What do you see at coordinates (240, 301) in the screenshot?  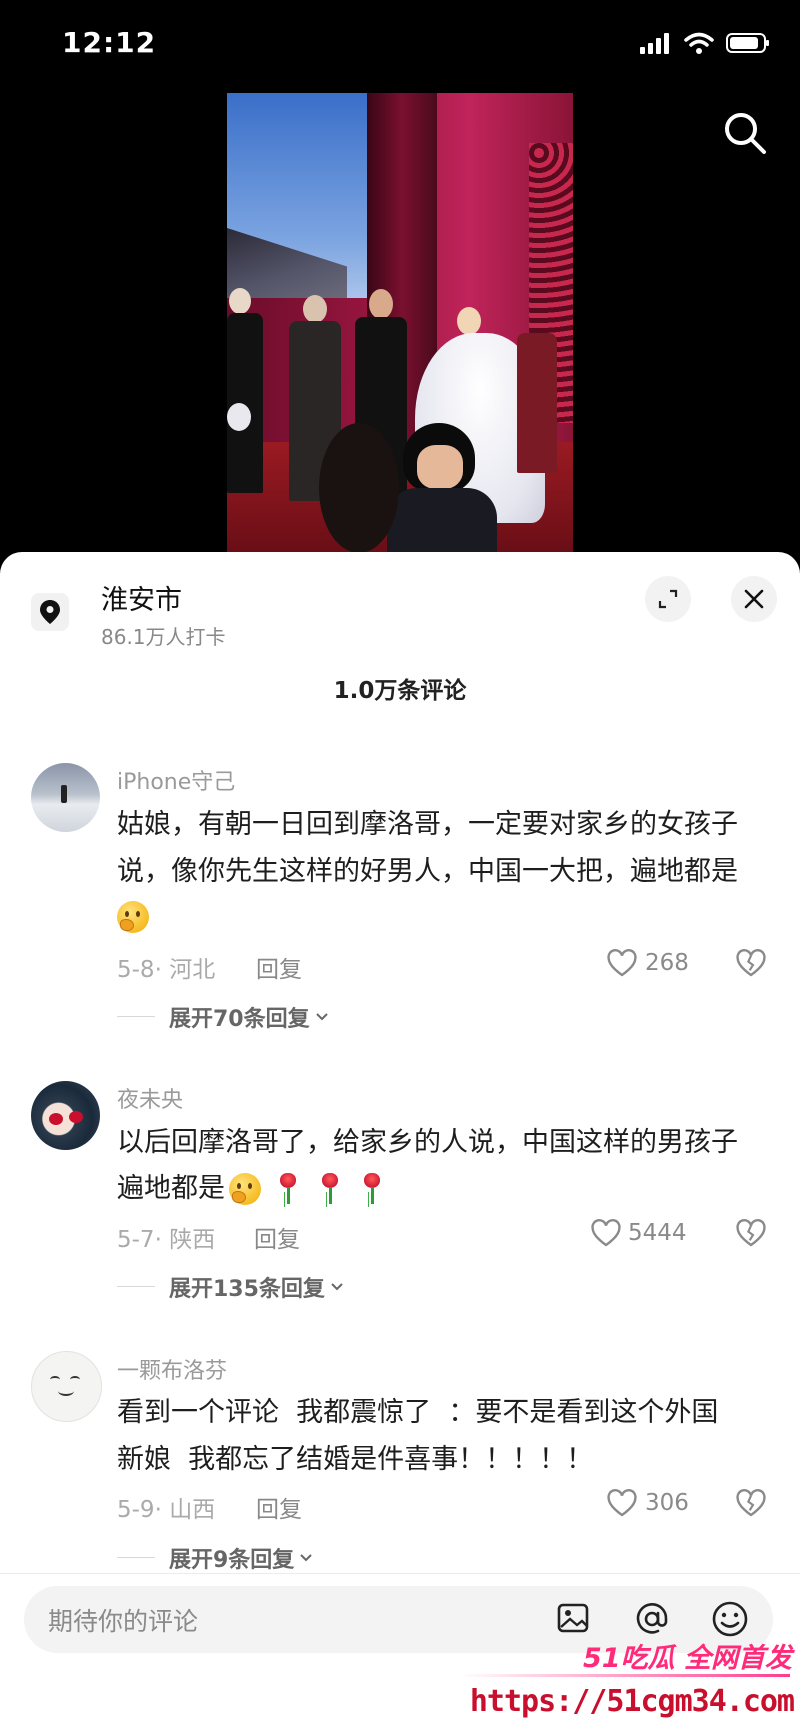 I see `person-head` at bounding box center [240, 301].